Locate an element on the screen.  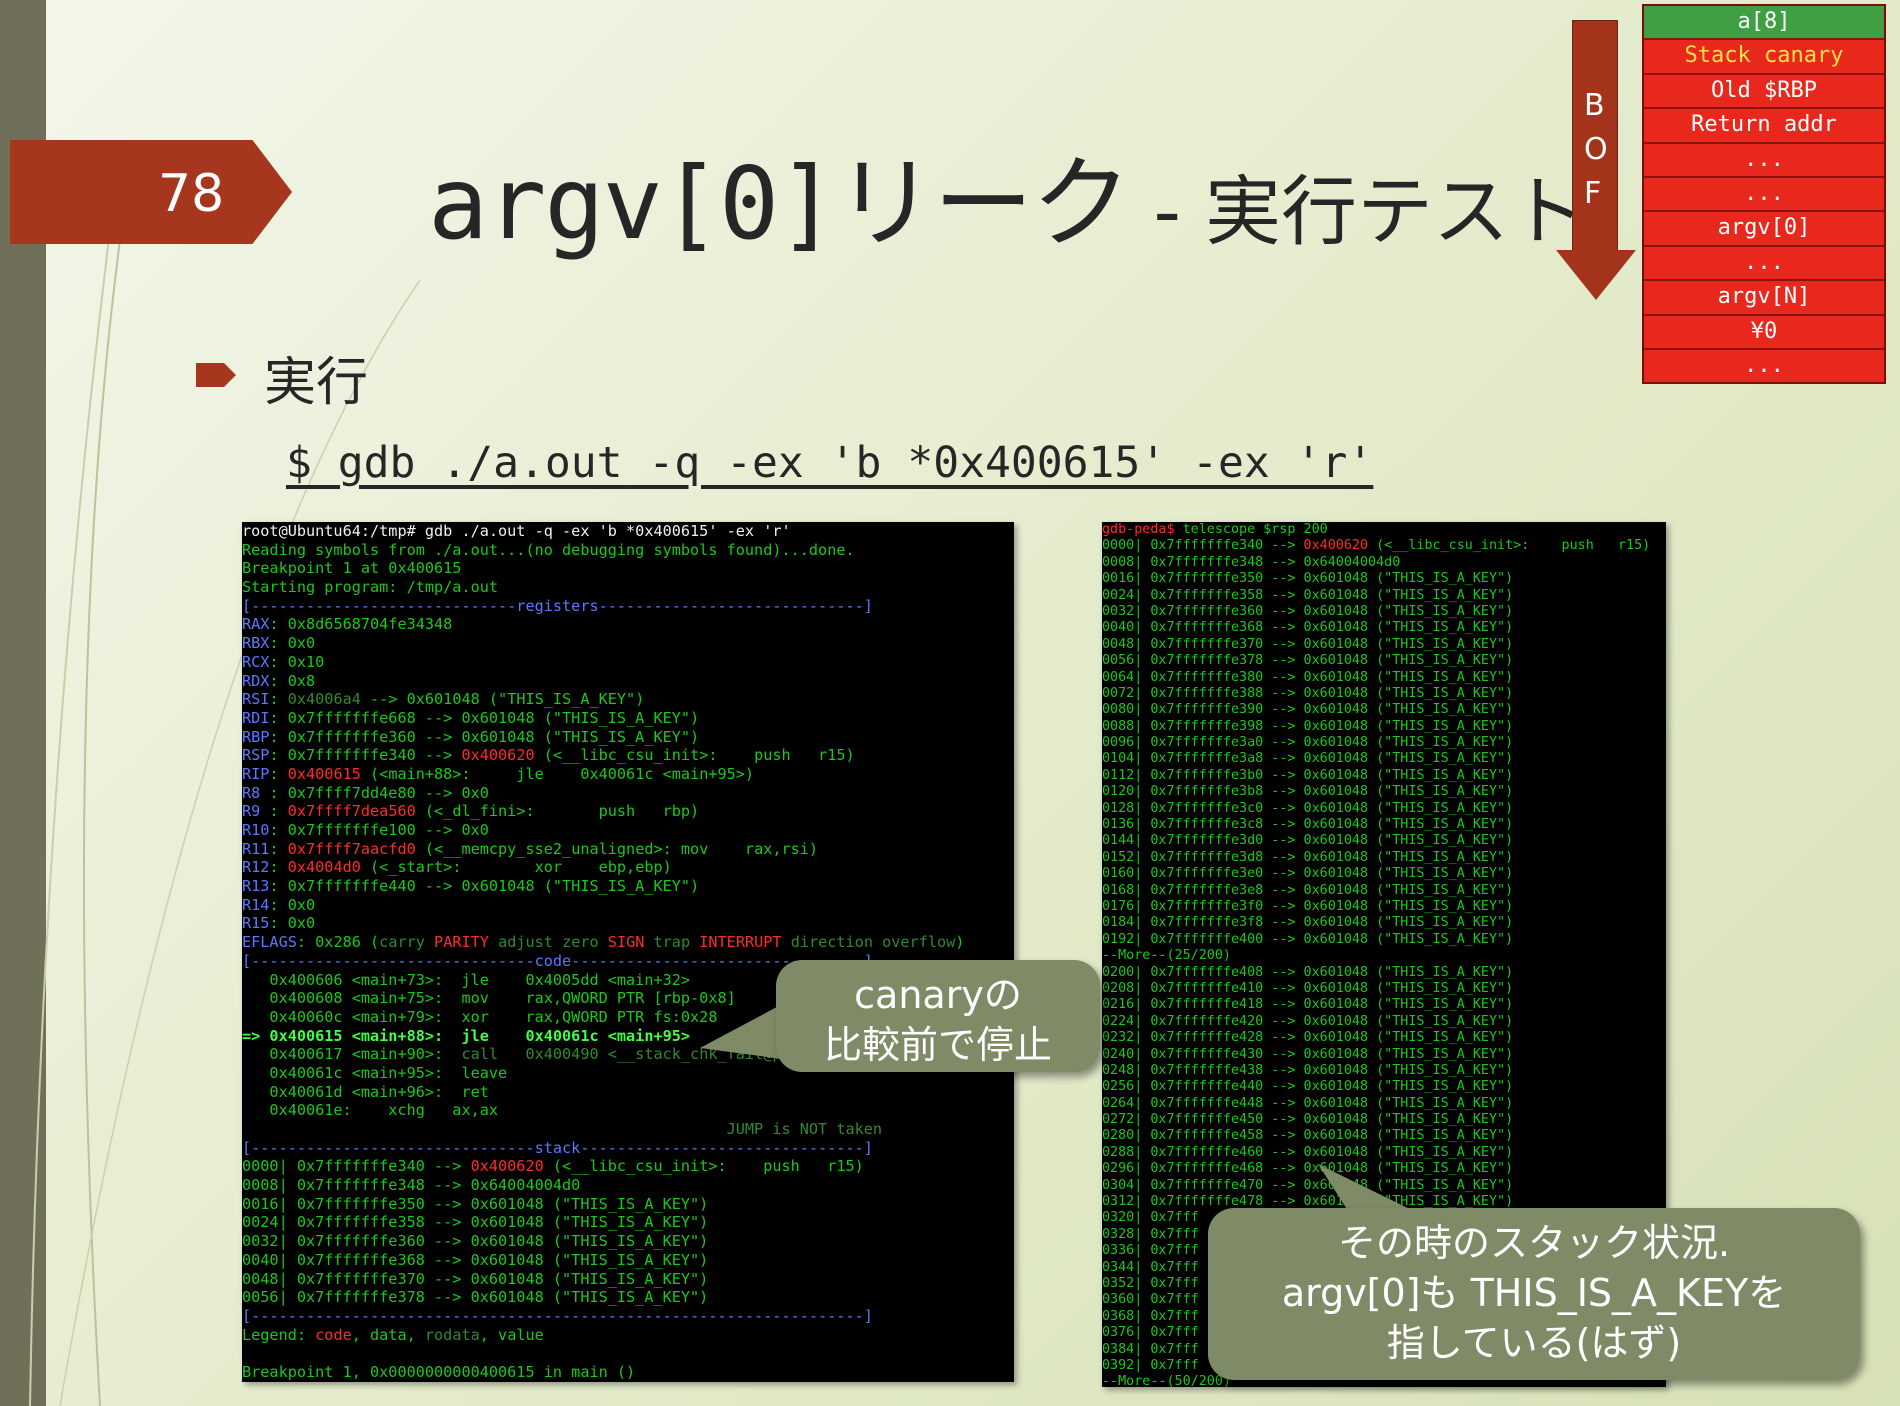
bof-letter-f: F is located at coordinates (1593, 193).